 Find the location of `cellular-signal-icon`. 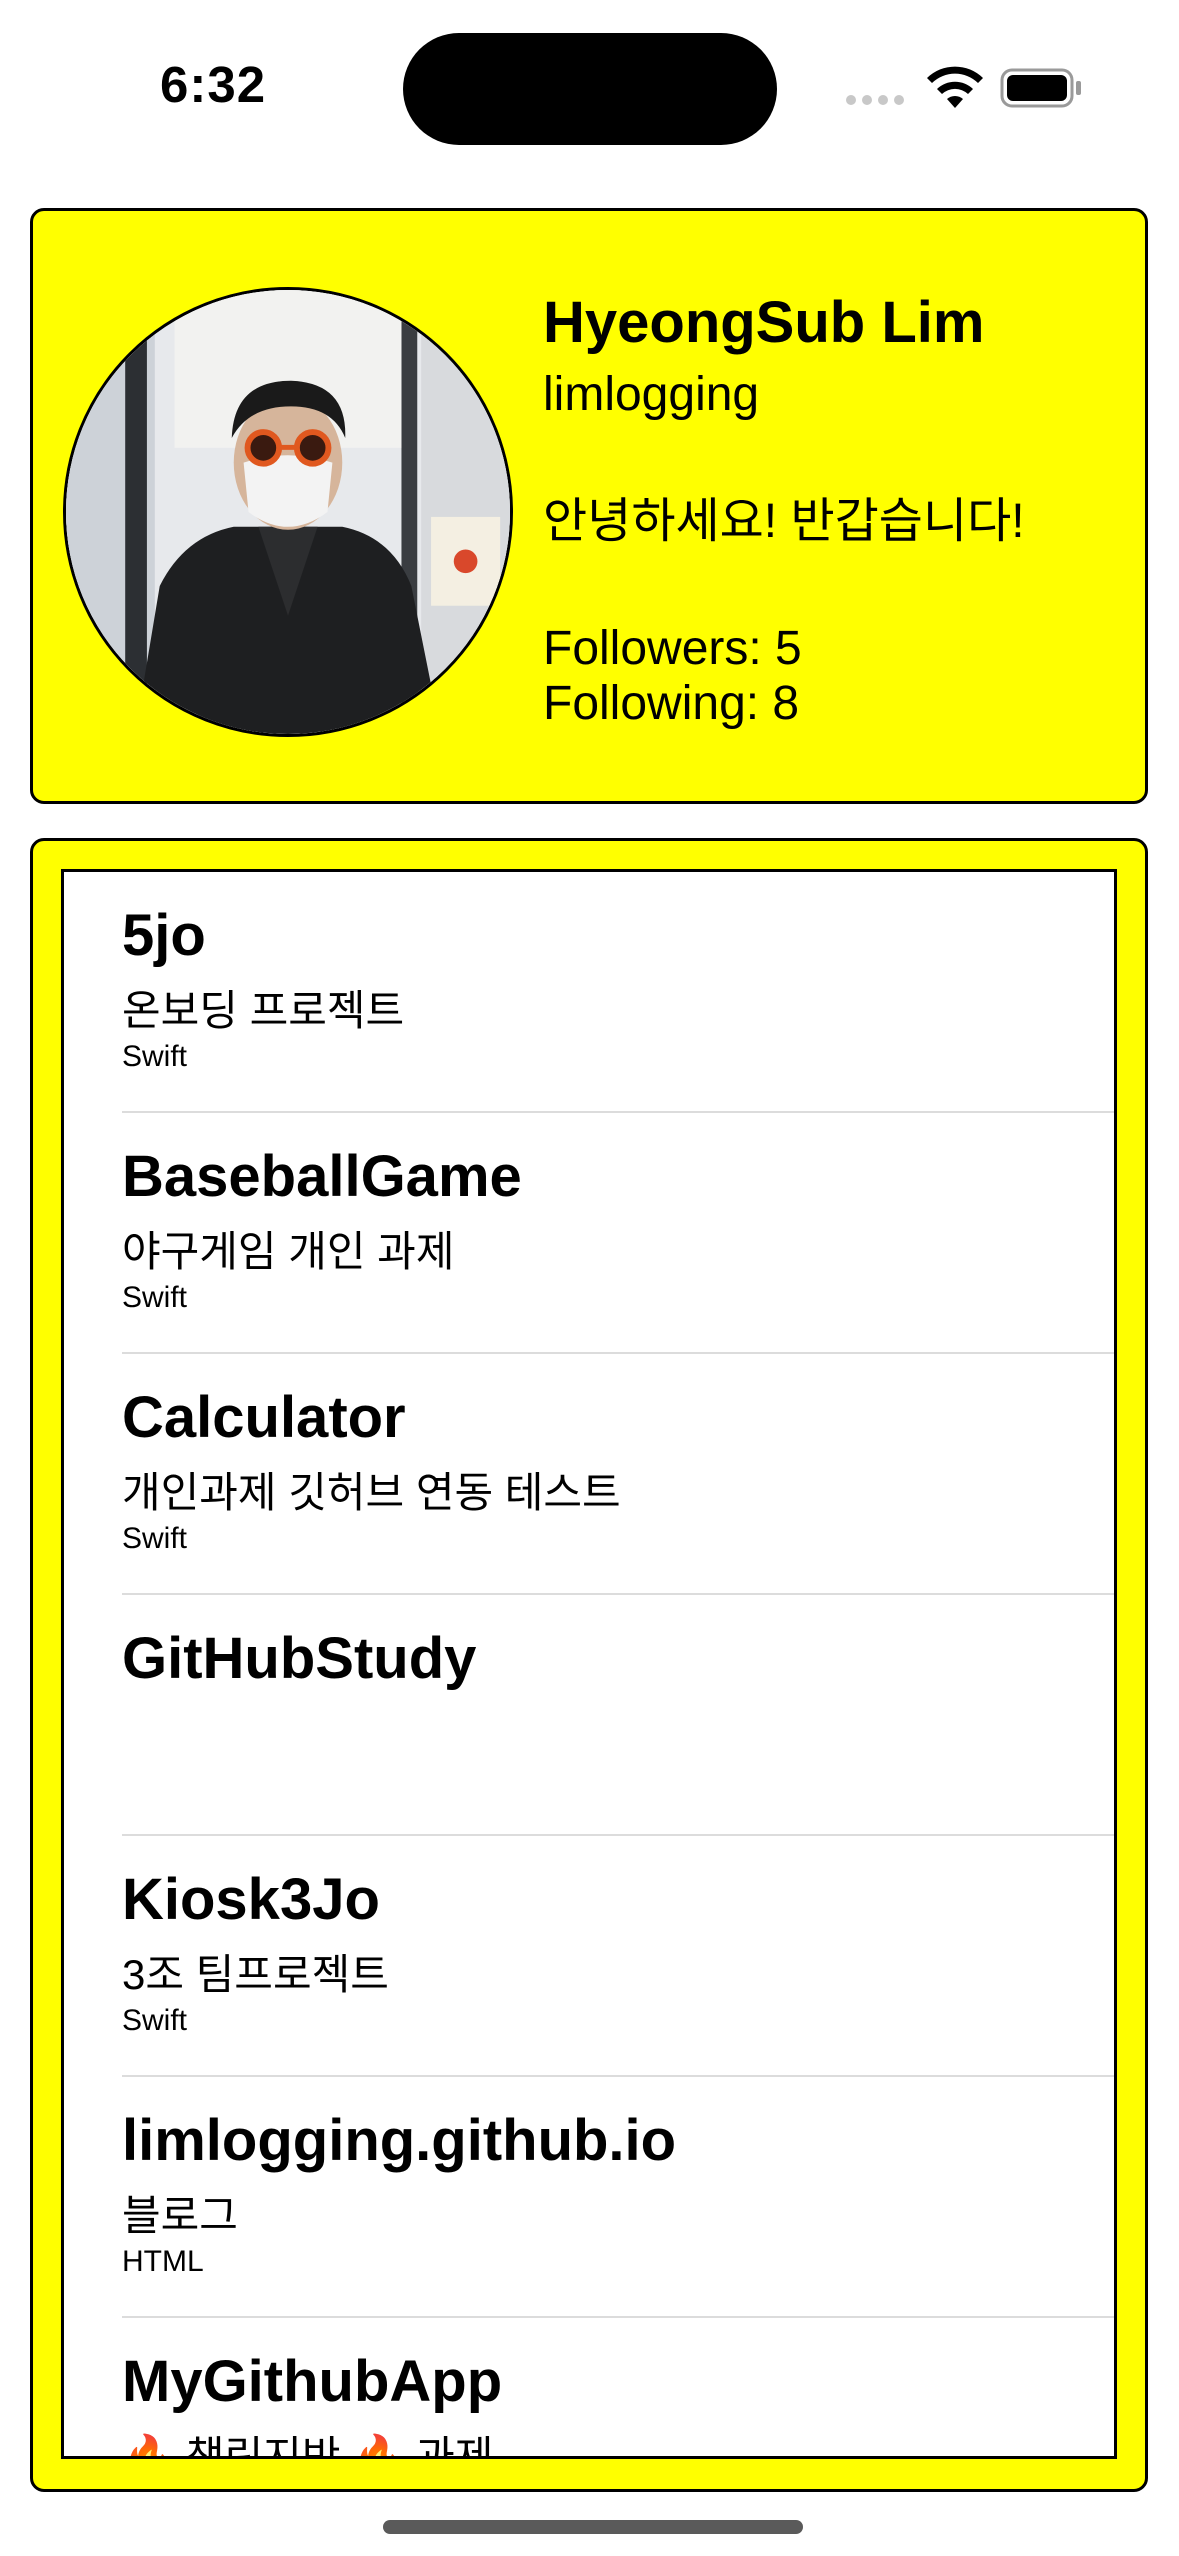

cellular-signal-icon is located at coordinates (875, 100).